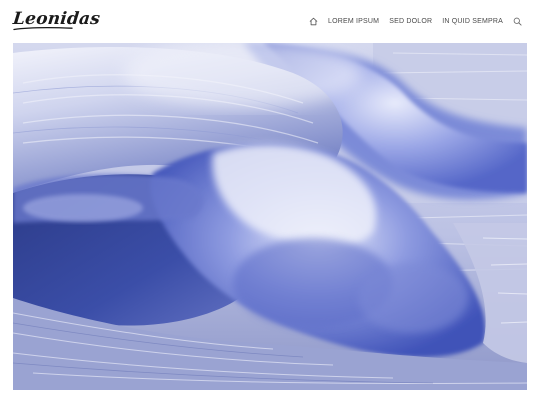  I want to click on logo-text: Leonidas, so click(57, 19).